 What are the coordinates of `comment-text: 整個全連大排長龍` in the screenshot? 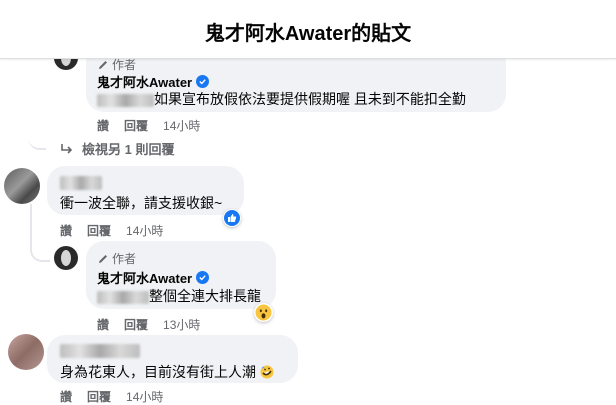 It's located at (179, 296).